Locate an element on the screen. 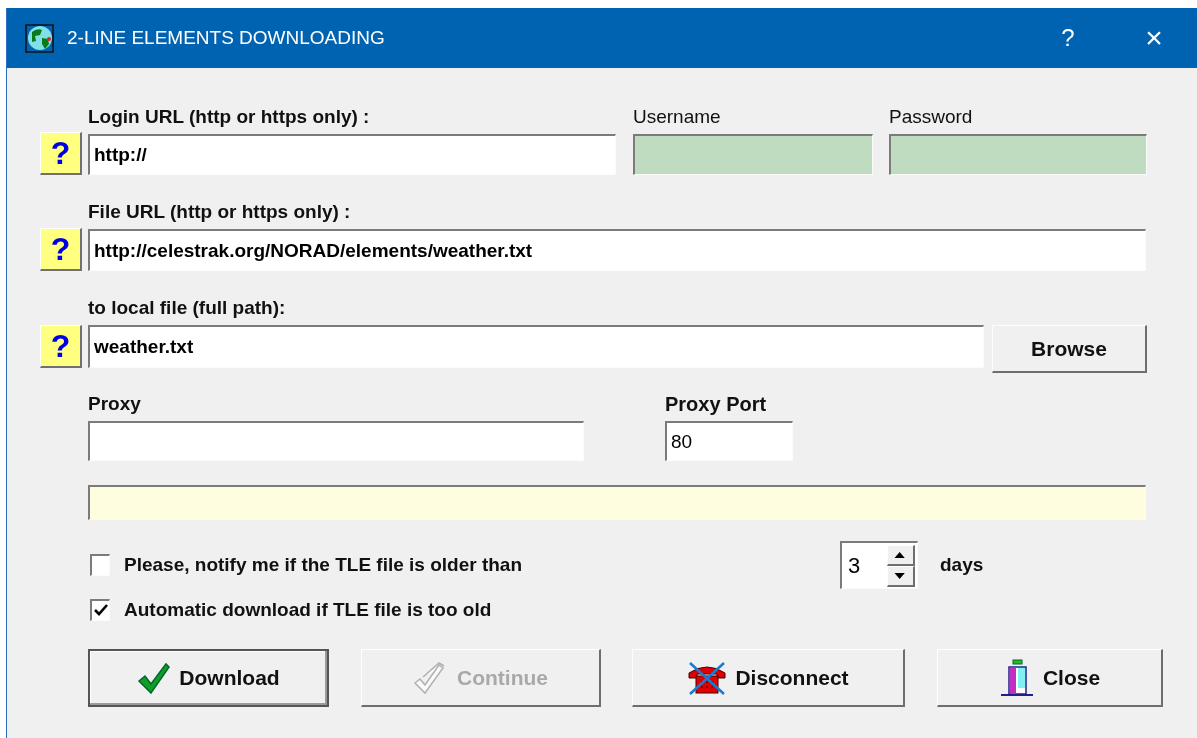 Image resolution: width=1197 pixels, height=738 pixels. proxy-field is located at coordinates (336, 441).